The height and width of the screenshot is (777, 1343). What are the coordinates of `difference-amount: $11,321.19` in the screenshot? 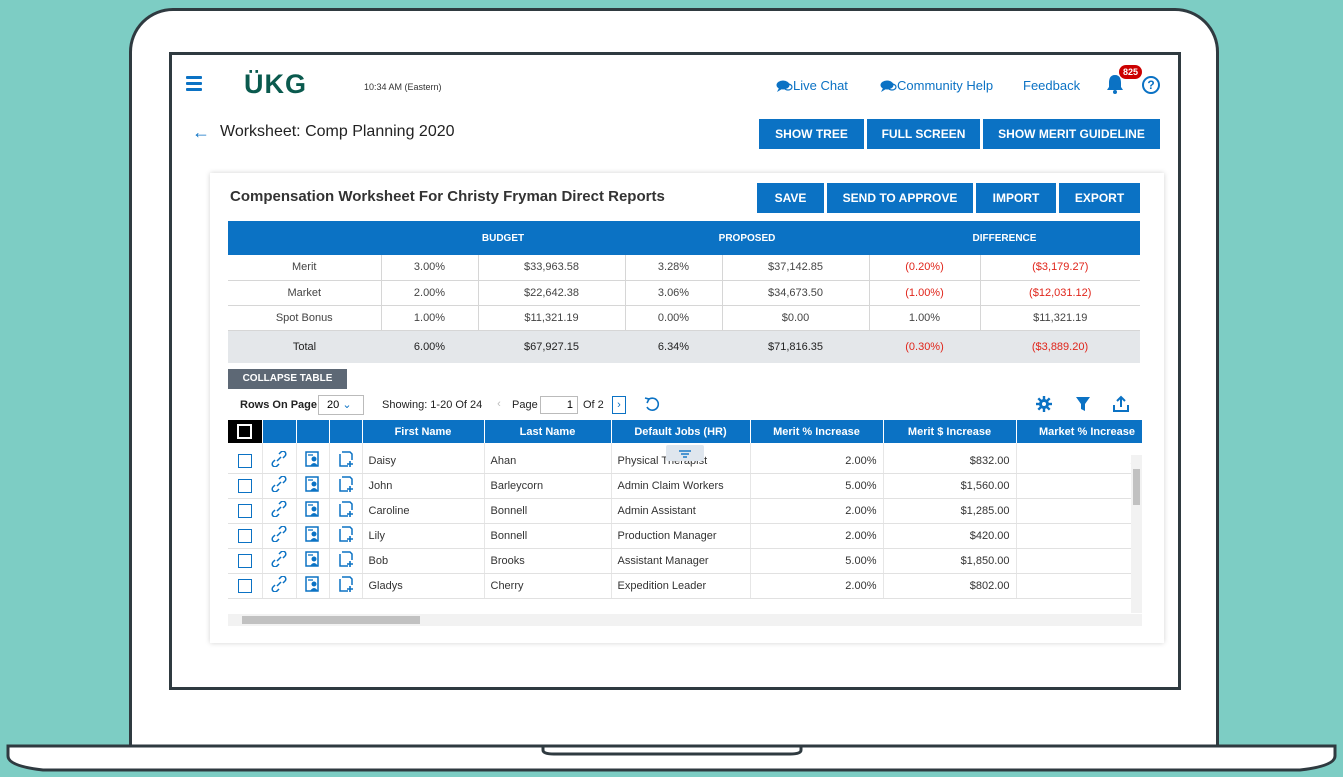 It's located at (1060, 318).